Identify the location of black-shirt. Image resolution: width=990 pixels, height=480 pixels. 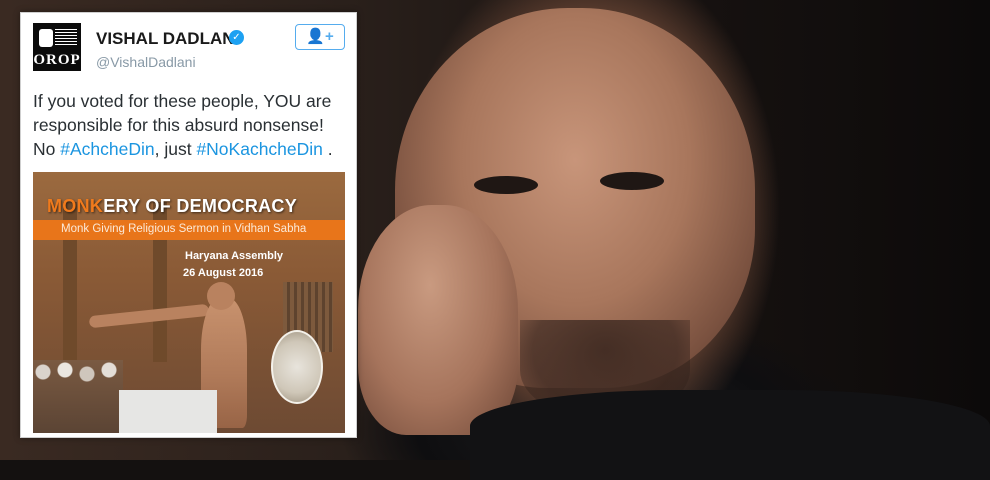
(730, 435).